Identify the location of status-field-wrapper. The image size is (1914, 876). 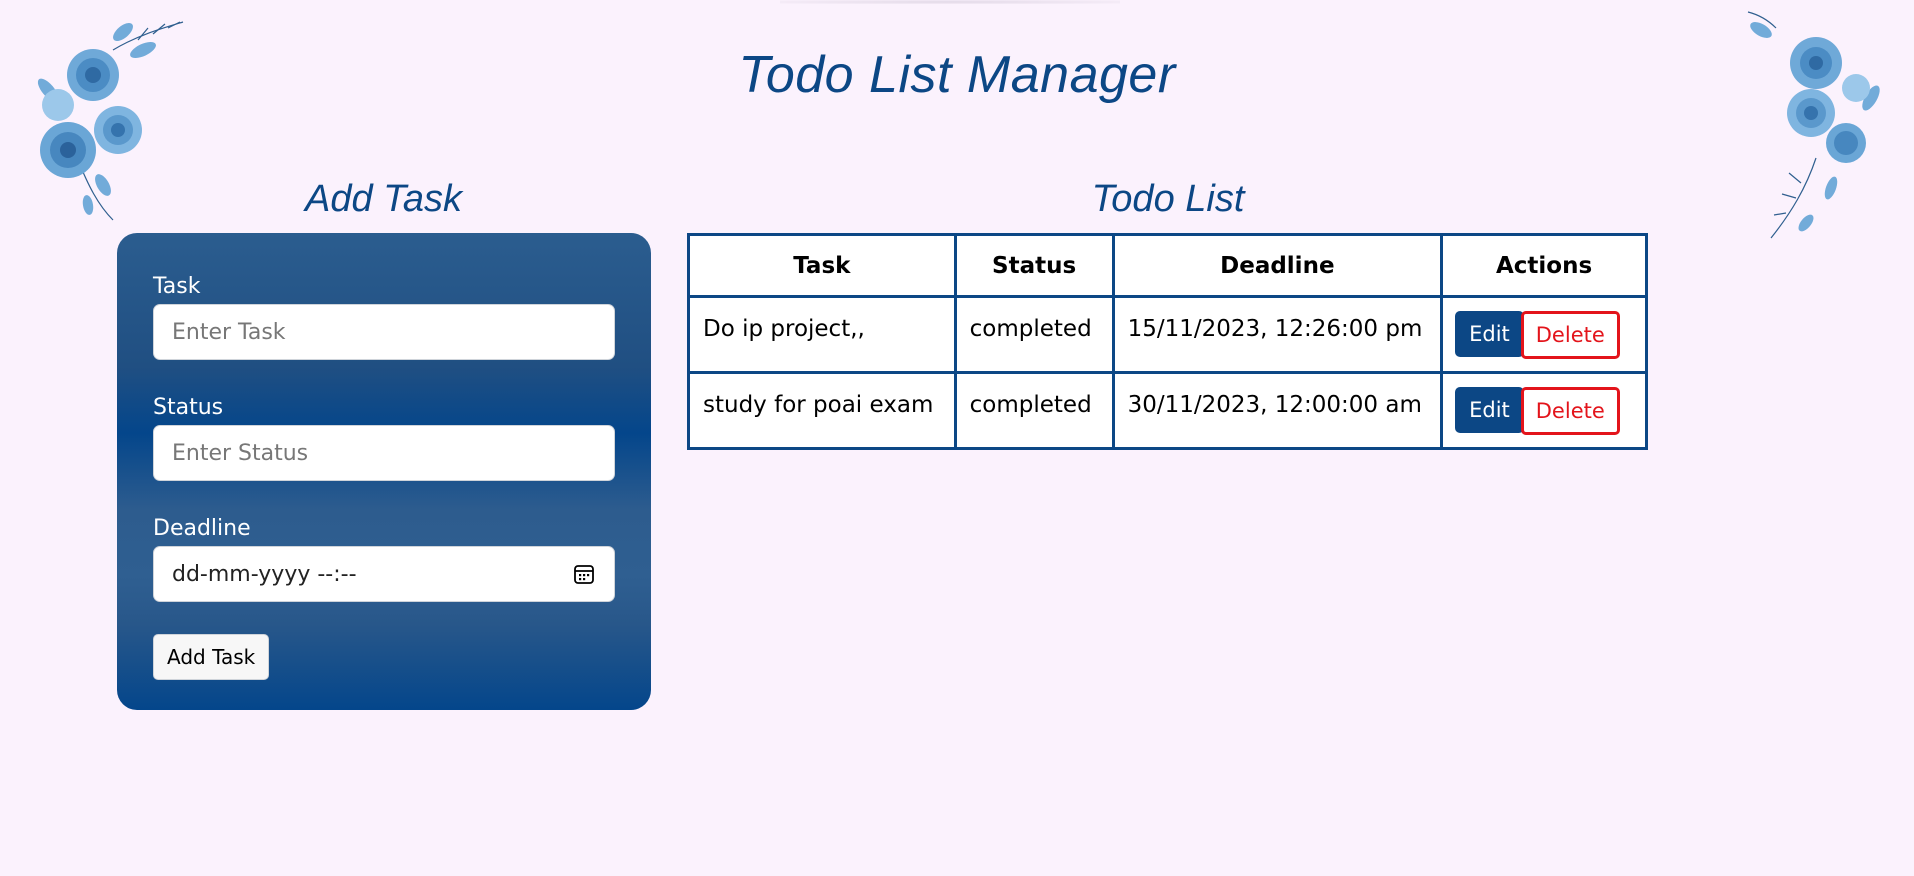
(384, 453).